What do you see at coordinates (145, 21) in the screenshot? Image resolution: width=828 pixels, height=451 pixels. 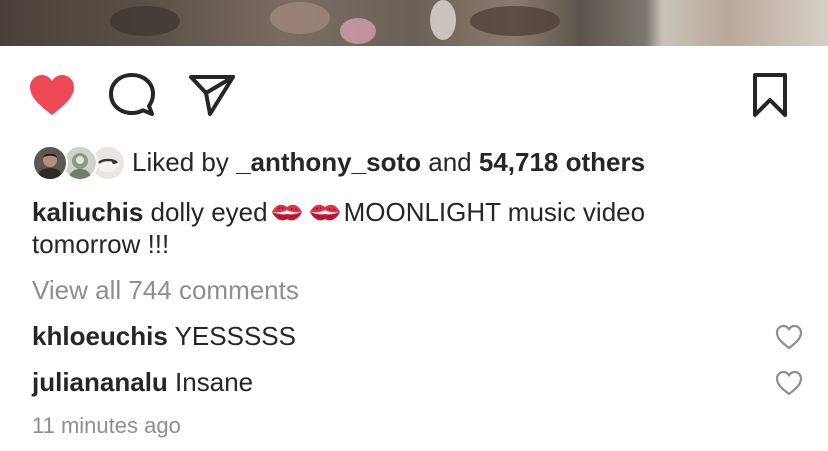 I see `media-shadow` at bounding box center [145, 21].